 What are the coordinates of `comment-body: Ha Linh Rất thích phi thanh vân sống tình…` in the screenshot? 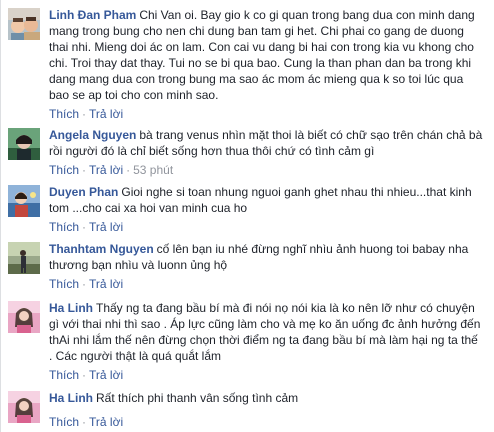 It's located at (269, 398).